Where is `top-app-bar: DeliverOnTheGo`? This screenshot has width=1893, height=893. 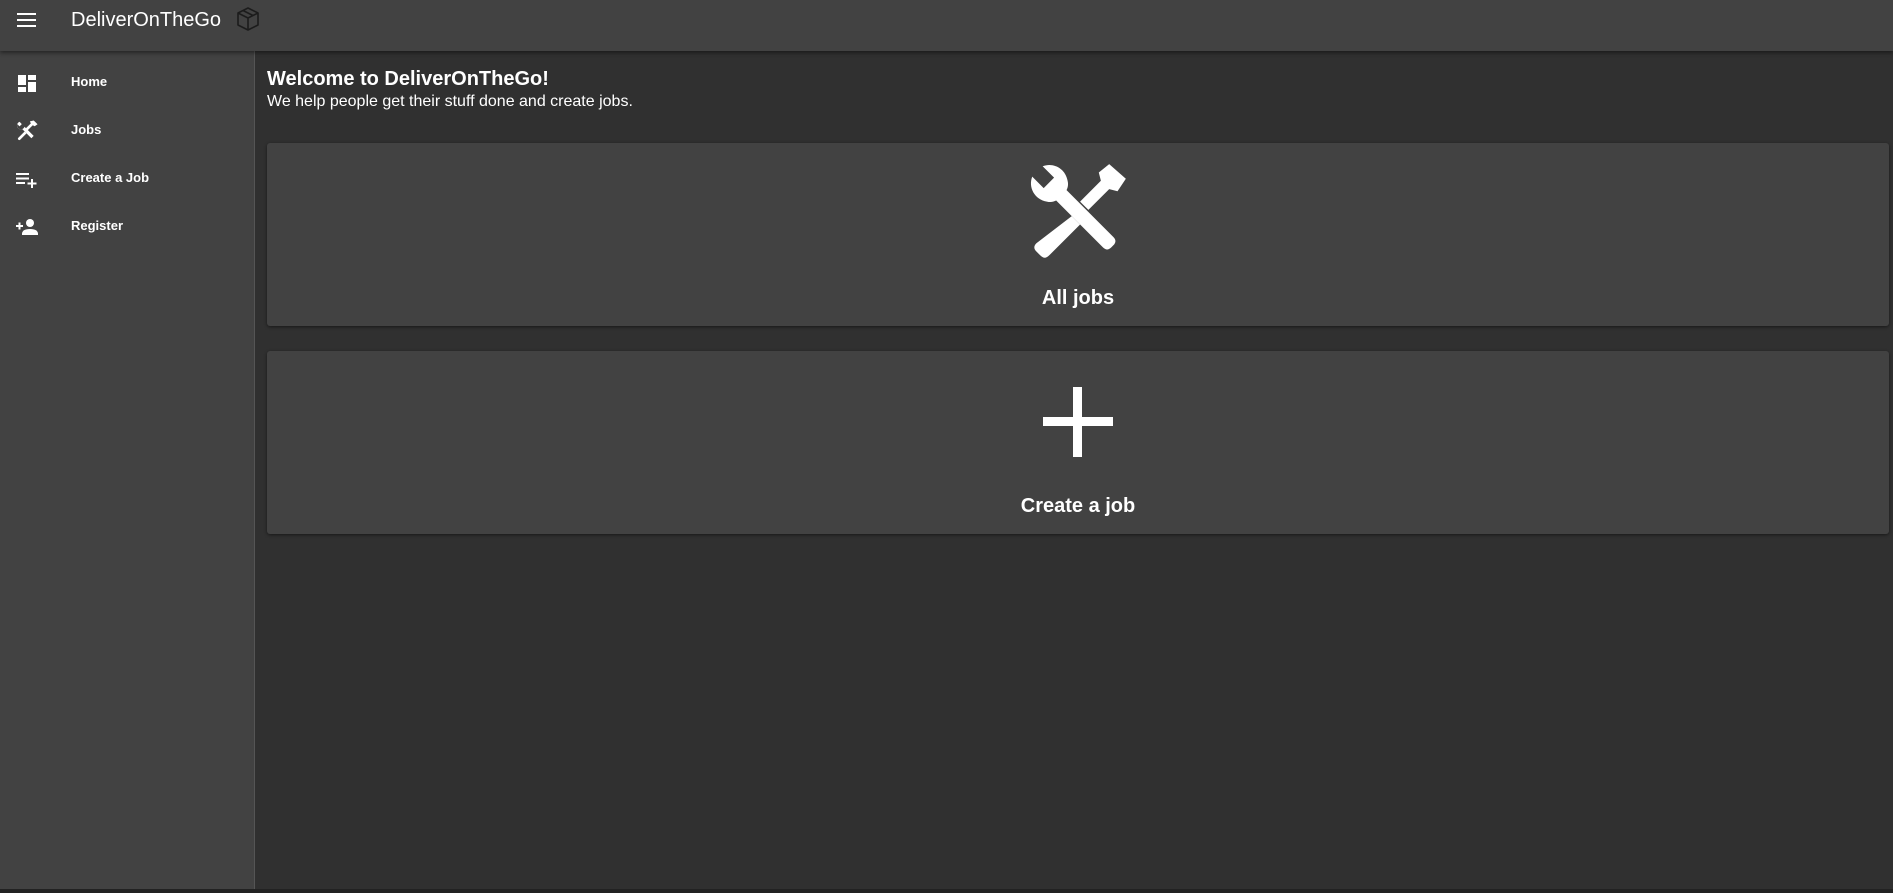 top-app-bar: DeliverOnTheGo is located at coordinates (946, 25).